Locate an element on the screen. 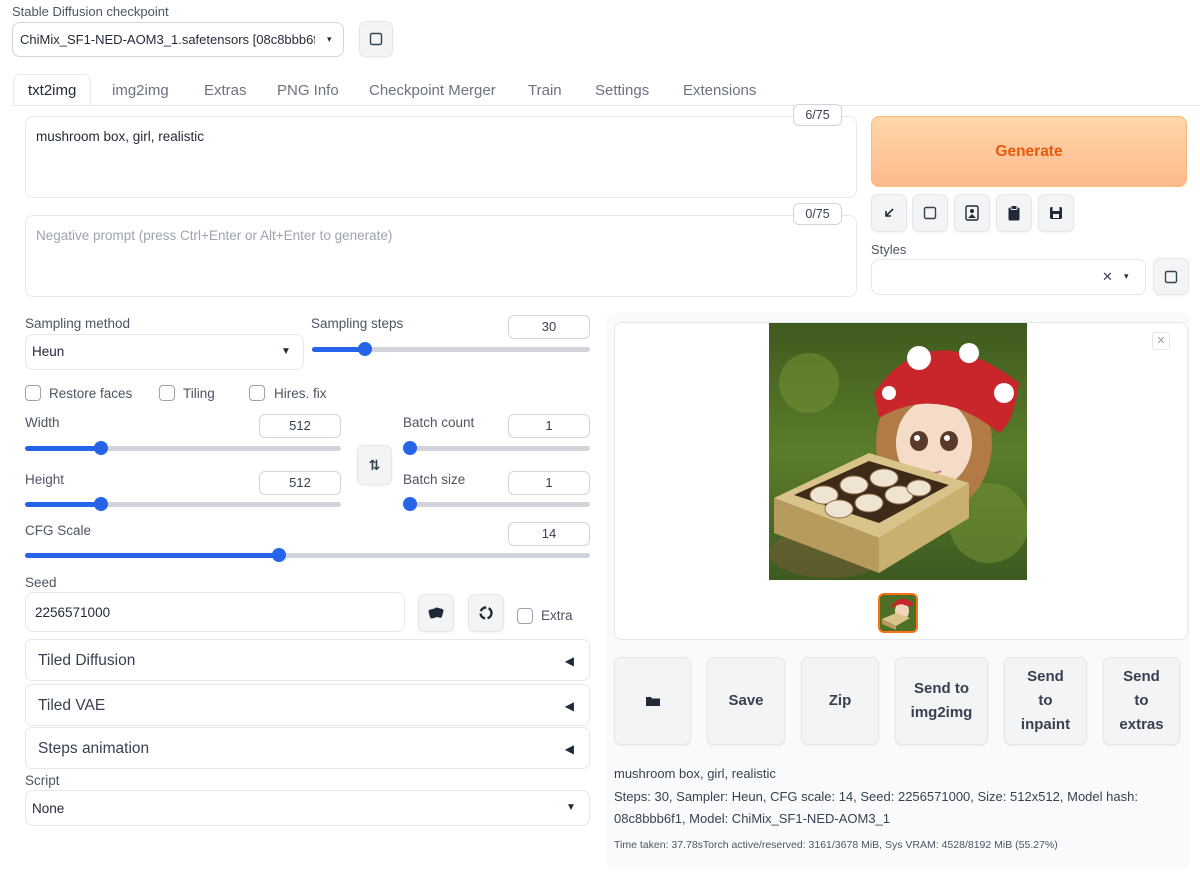 The image size is (1200, 877). extra-seed-label: Extra is located at coordinates (557, 615).